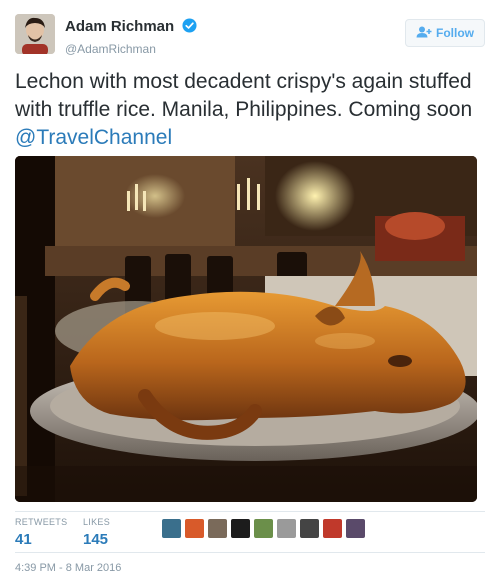 This screenshot has width=500, height=574. I want to click on stats-bottom-divider, so click(250, 552).